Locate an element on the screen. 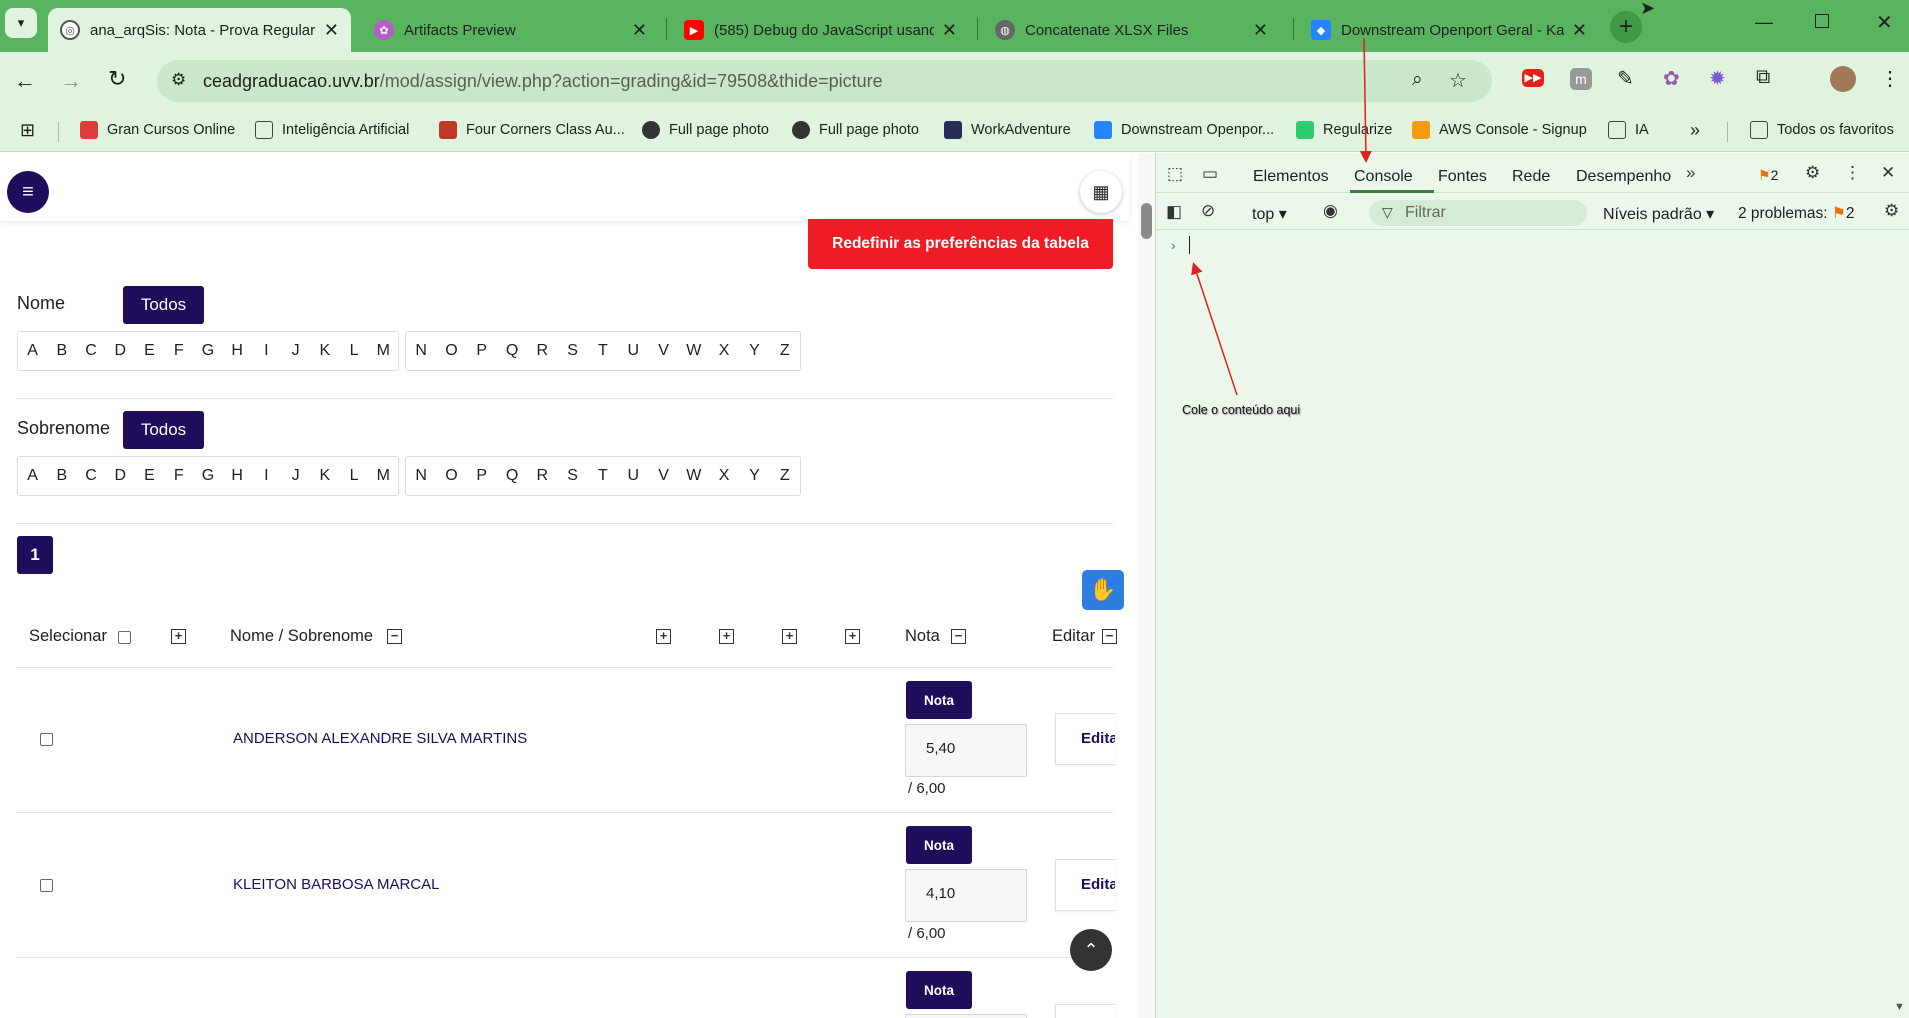  first-name-letter-z: Z is located at coordinates (785, 351).